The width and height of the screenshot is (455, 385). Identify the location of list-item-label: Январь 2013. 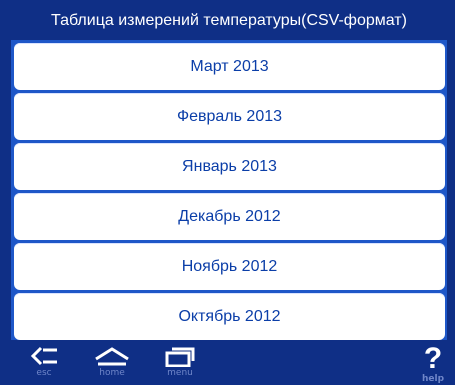
(229, 166).